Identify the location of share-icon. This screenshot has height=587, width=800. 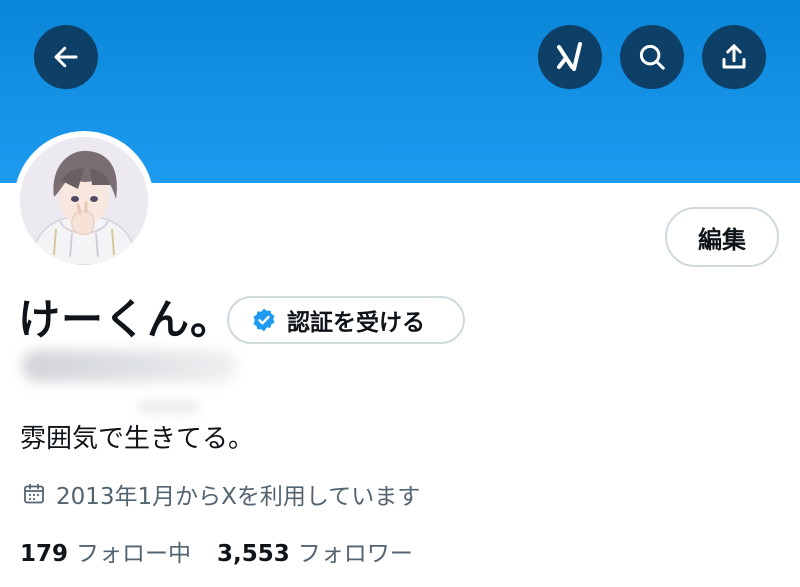
(734, 56).